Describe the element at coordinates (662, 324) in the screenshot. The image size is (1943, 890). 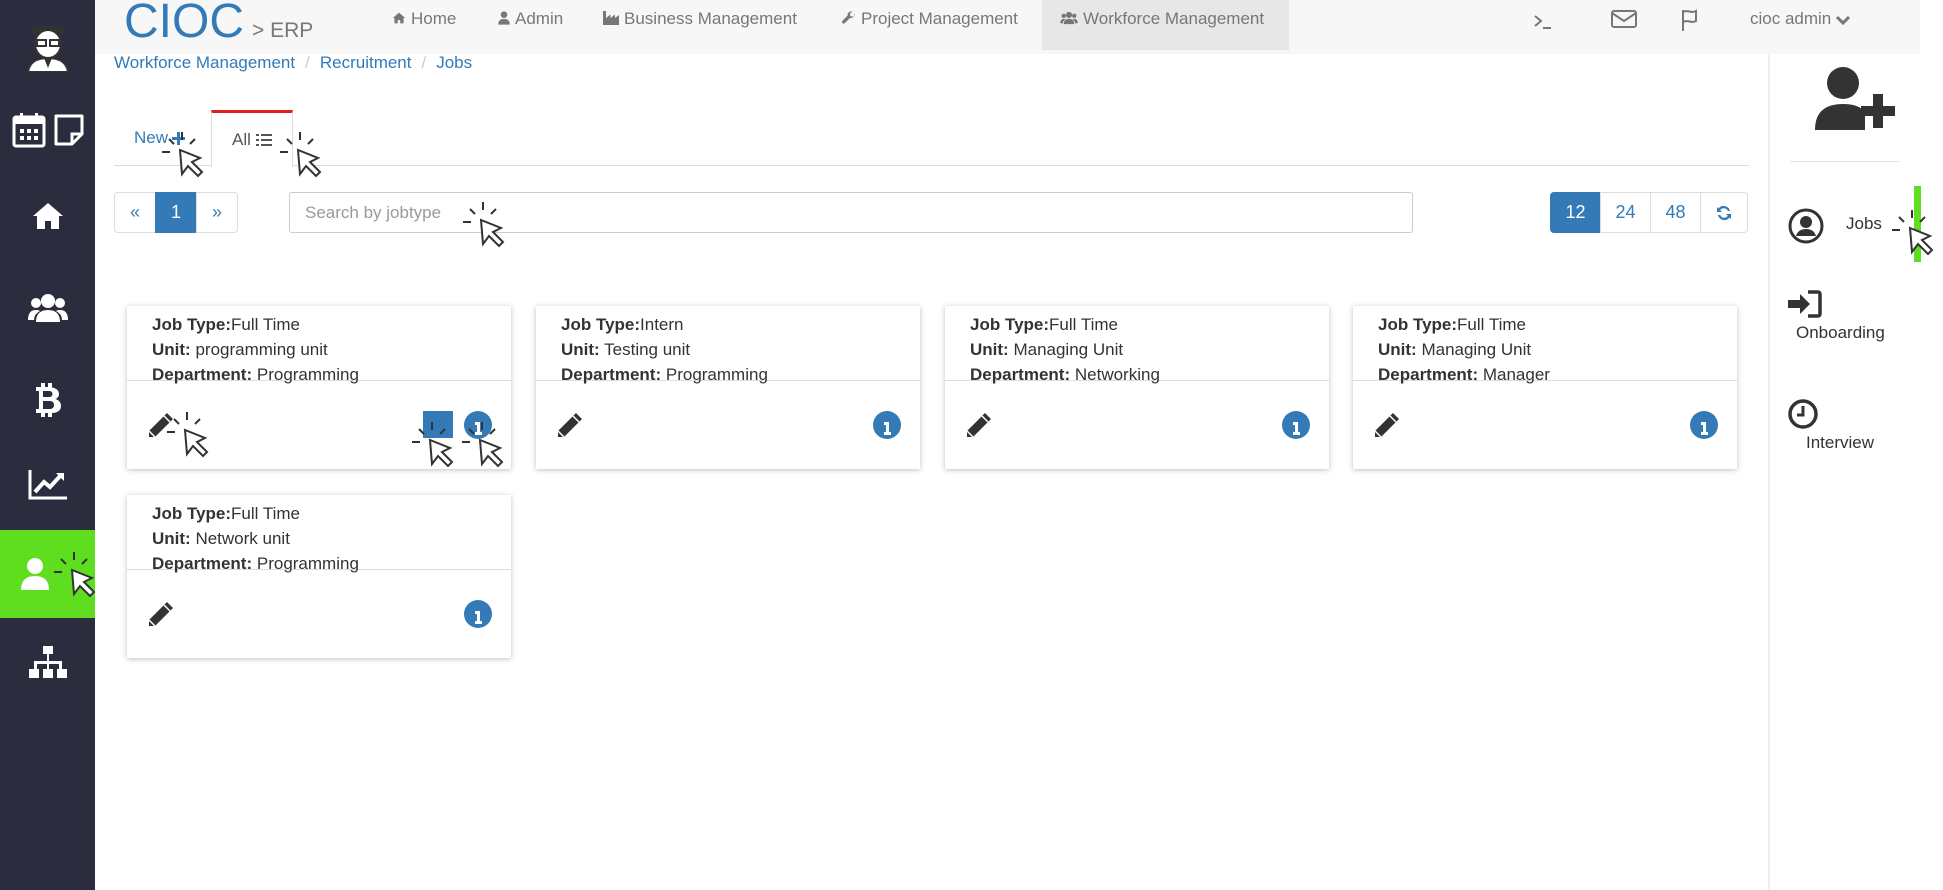
I see `job-type-value: Intern` at that location.